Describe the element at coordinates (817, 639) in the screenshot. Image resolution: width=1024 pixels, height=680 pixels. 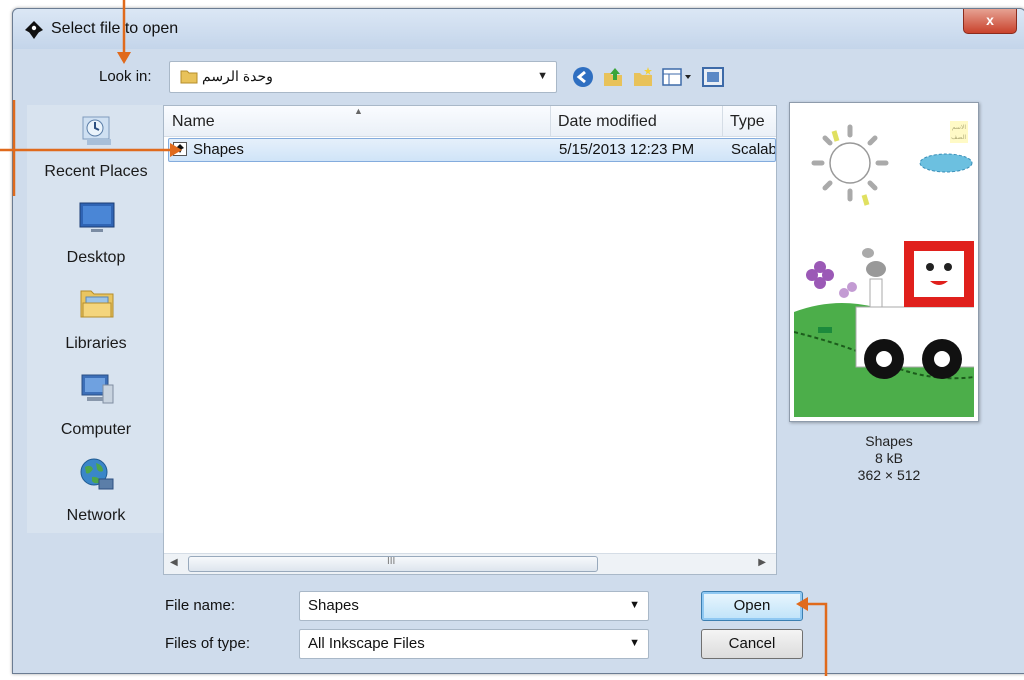
I see `arrow-open-button` at that location.